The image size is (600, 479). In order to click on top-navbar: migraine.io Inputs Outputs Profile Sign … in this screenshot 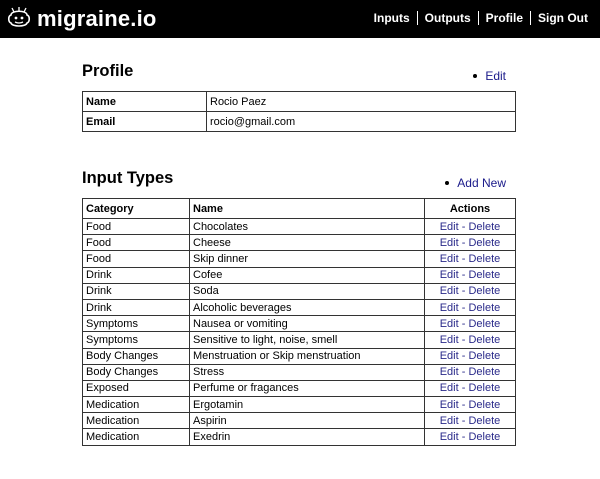, I will do `click(300, 19)`.